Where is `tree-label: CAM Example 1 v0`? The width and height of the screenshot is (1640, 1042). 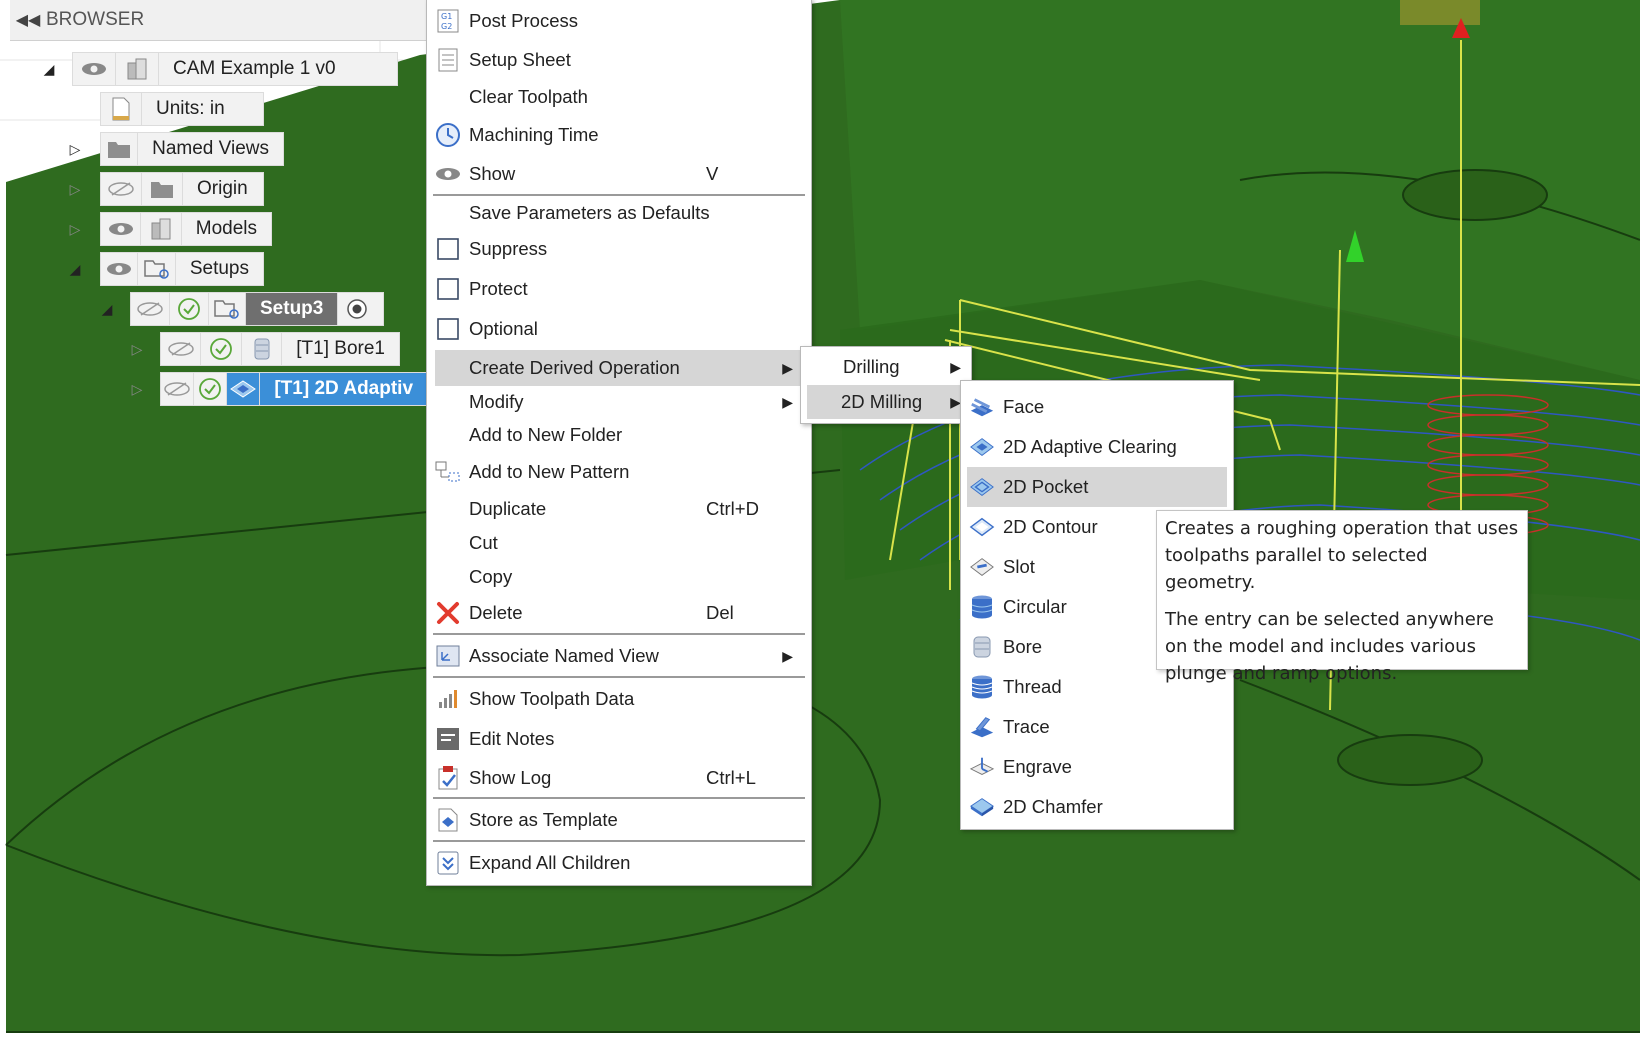
tree-label: CAM Example 1 v0 is located at coordinates (254, 68).